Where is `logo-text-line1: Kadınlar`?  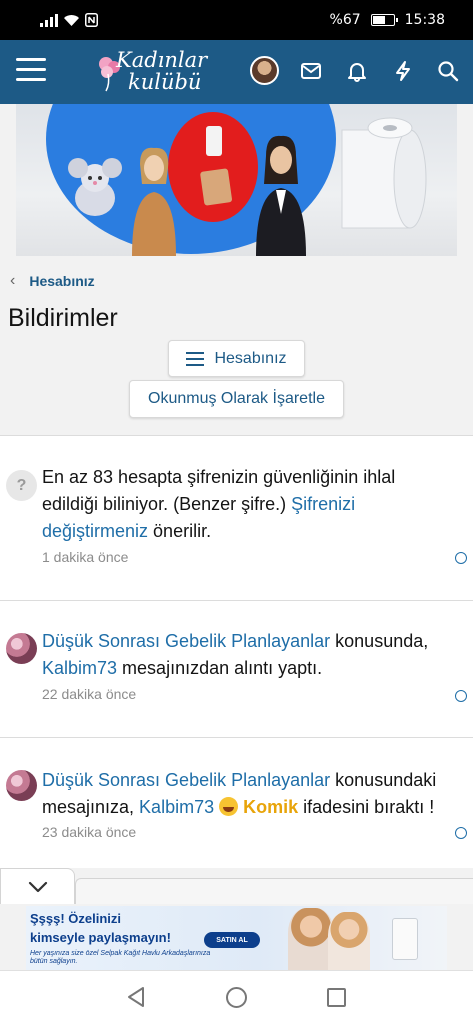
logo-text-line1: Kadınlar is located at coordinates (162, 60).